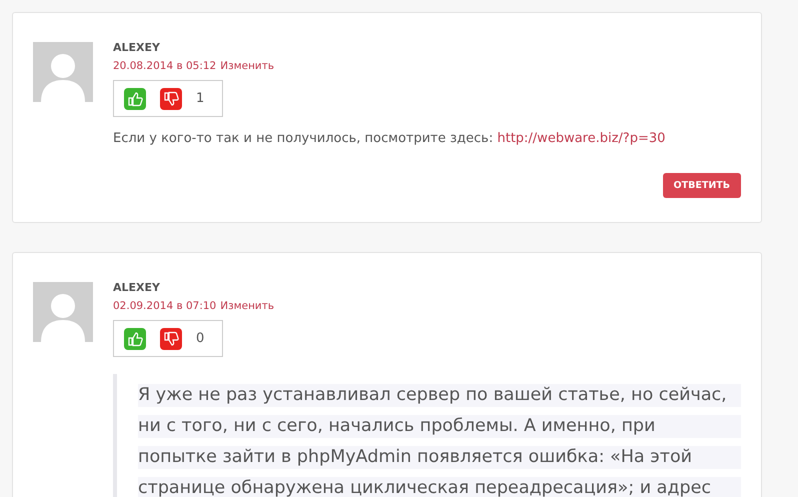  I want to click on vote-count: 0, so click(200, 338).